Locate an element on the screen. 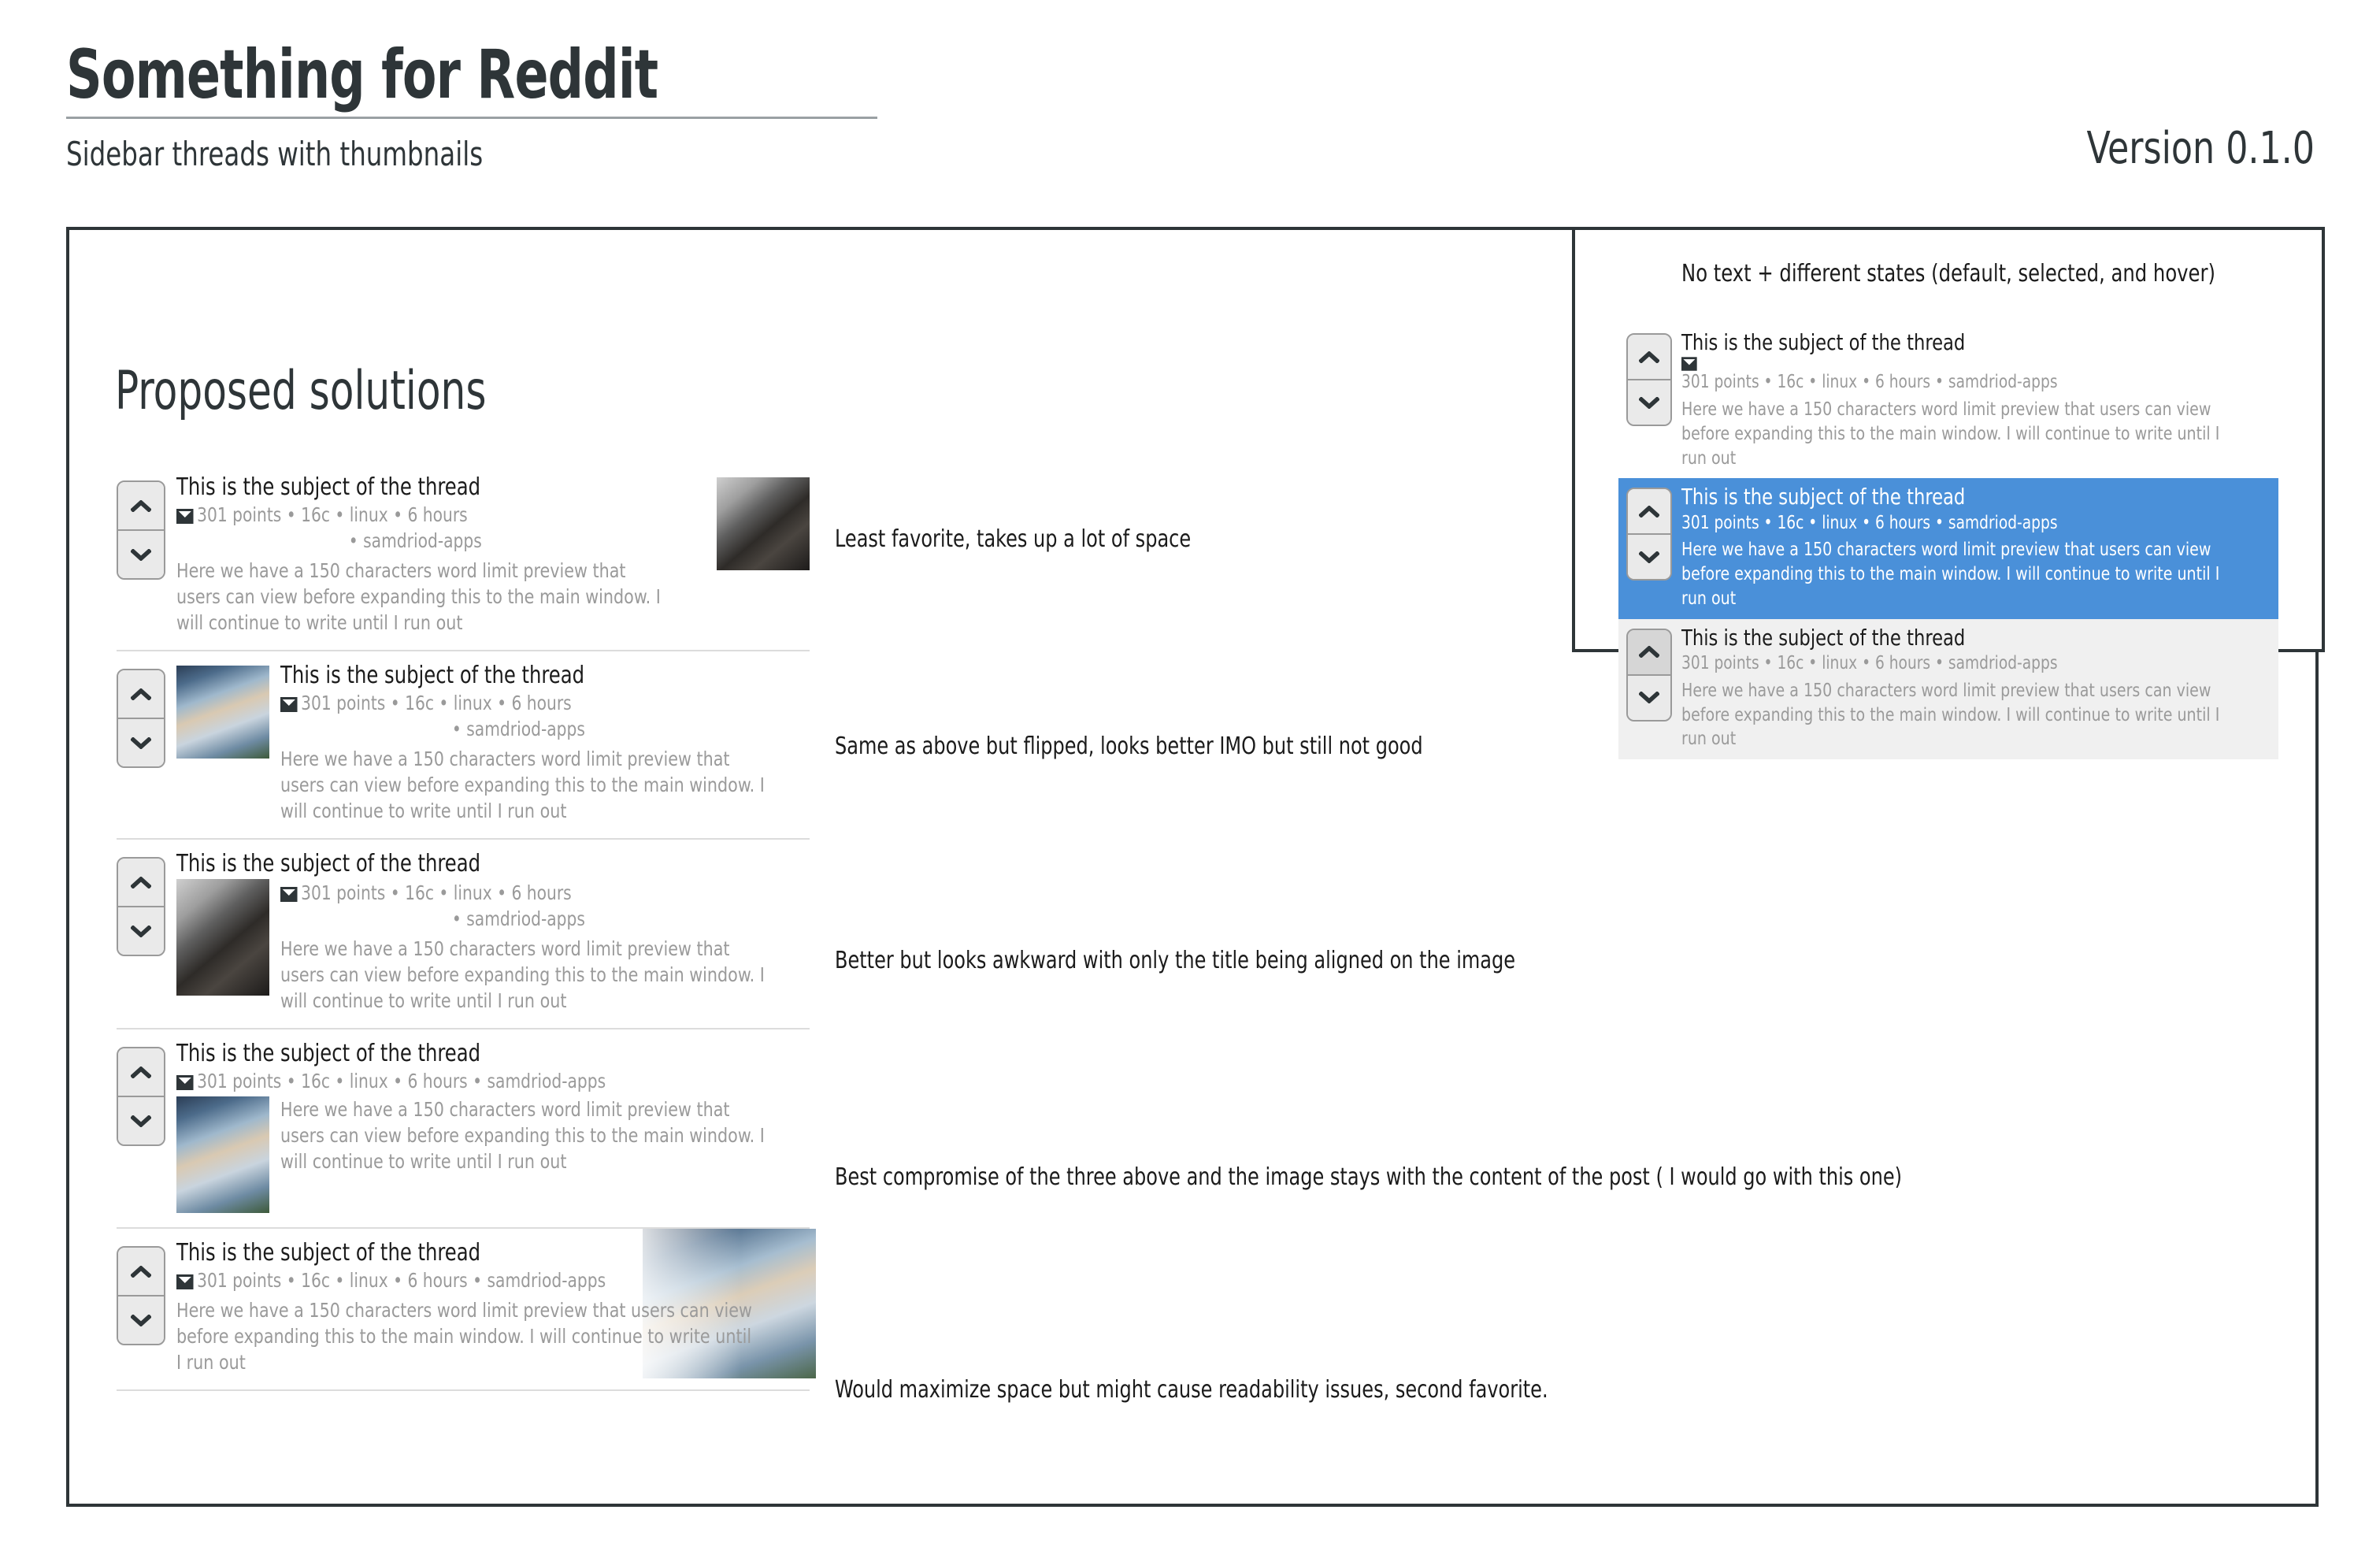  version-label: Version 0.1.0 is located at coordinates (2200, 149).